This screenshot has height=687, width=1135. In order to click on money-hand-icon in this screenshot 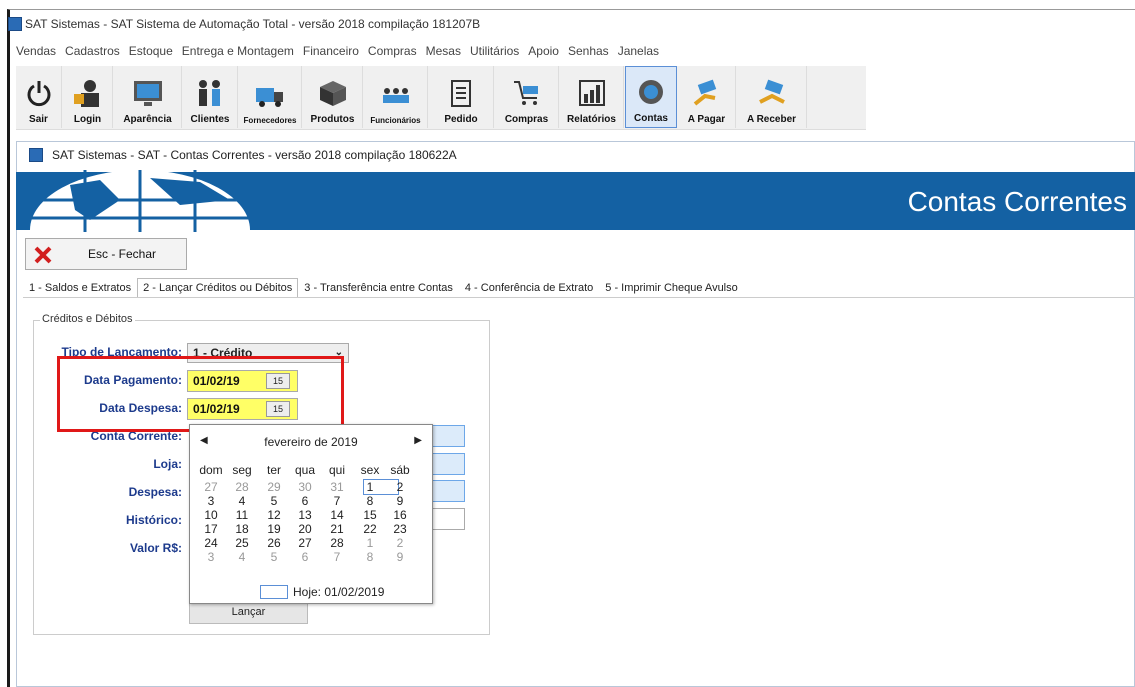, I will do `click(707, 93)`.